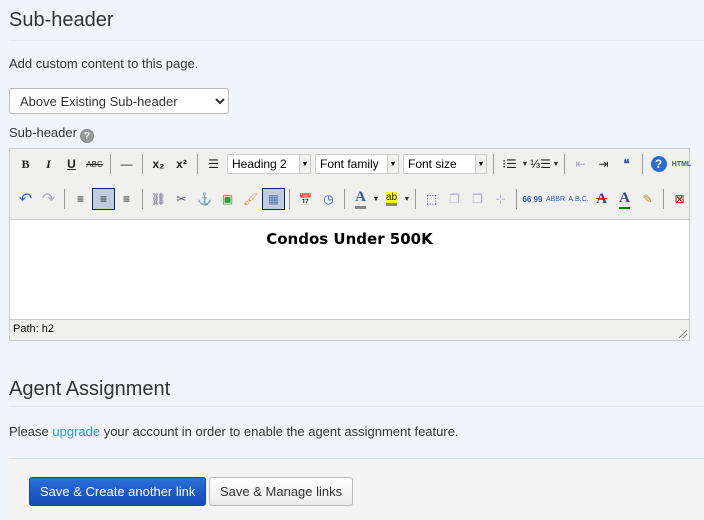 Image resolution: width=704 pixels, height=520 pixels. What do you see at coordinates (76, 431) in the screenshot?
I see `upgrade-link: upgrade` at bounding box center [76, 431].